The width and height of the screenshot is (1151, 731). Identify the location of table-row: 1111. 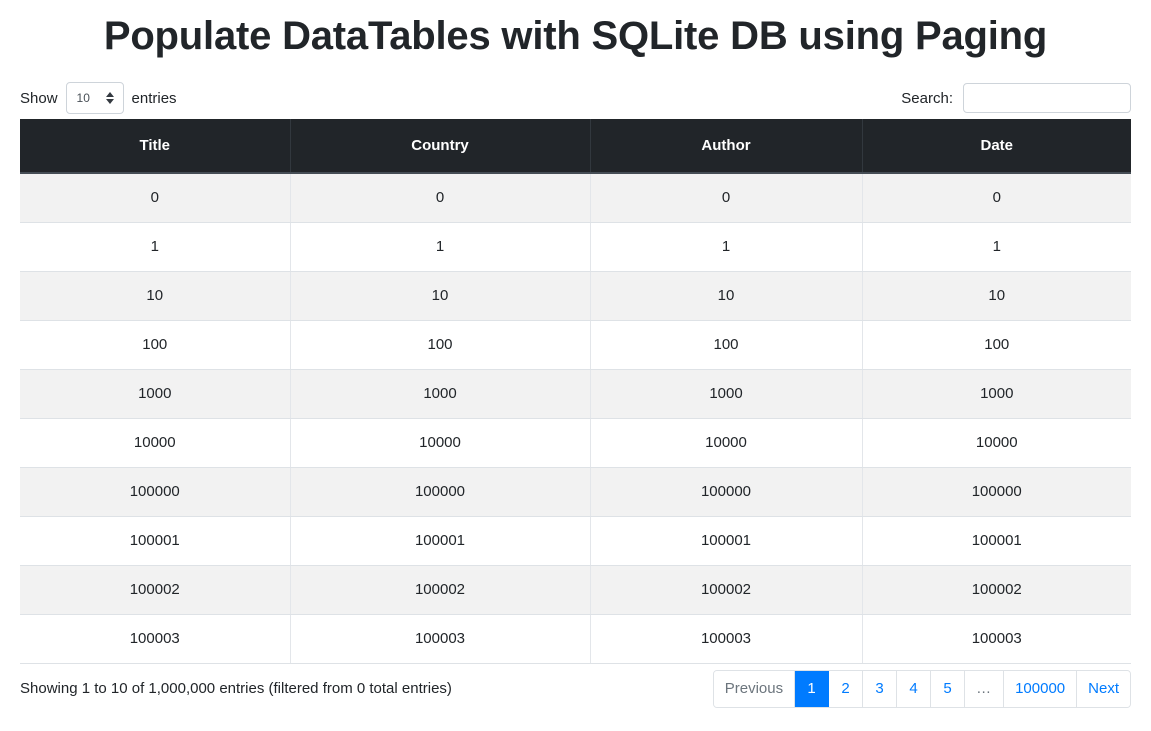
(575, 247).